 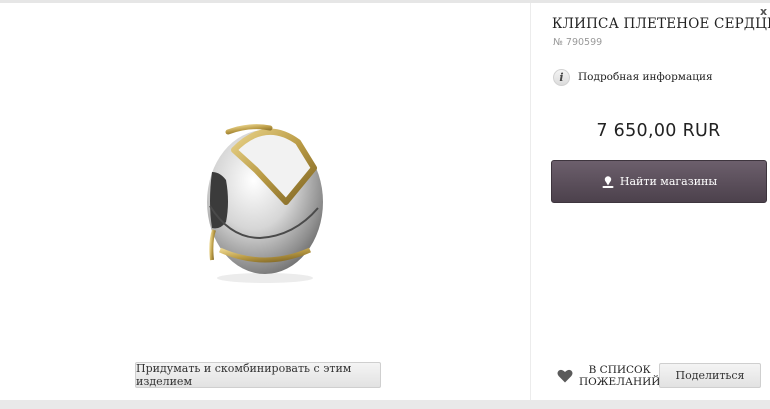 I want to click on wishlist-label-line2: ПОЖЕЛАНИЙ, so click(x=620, y=382).